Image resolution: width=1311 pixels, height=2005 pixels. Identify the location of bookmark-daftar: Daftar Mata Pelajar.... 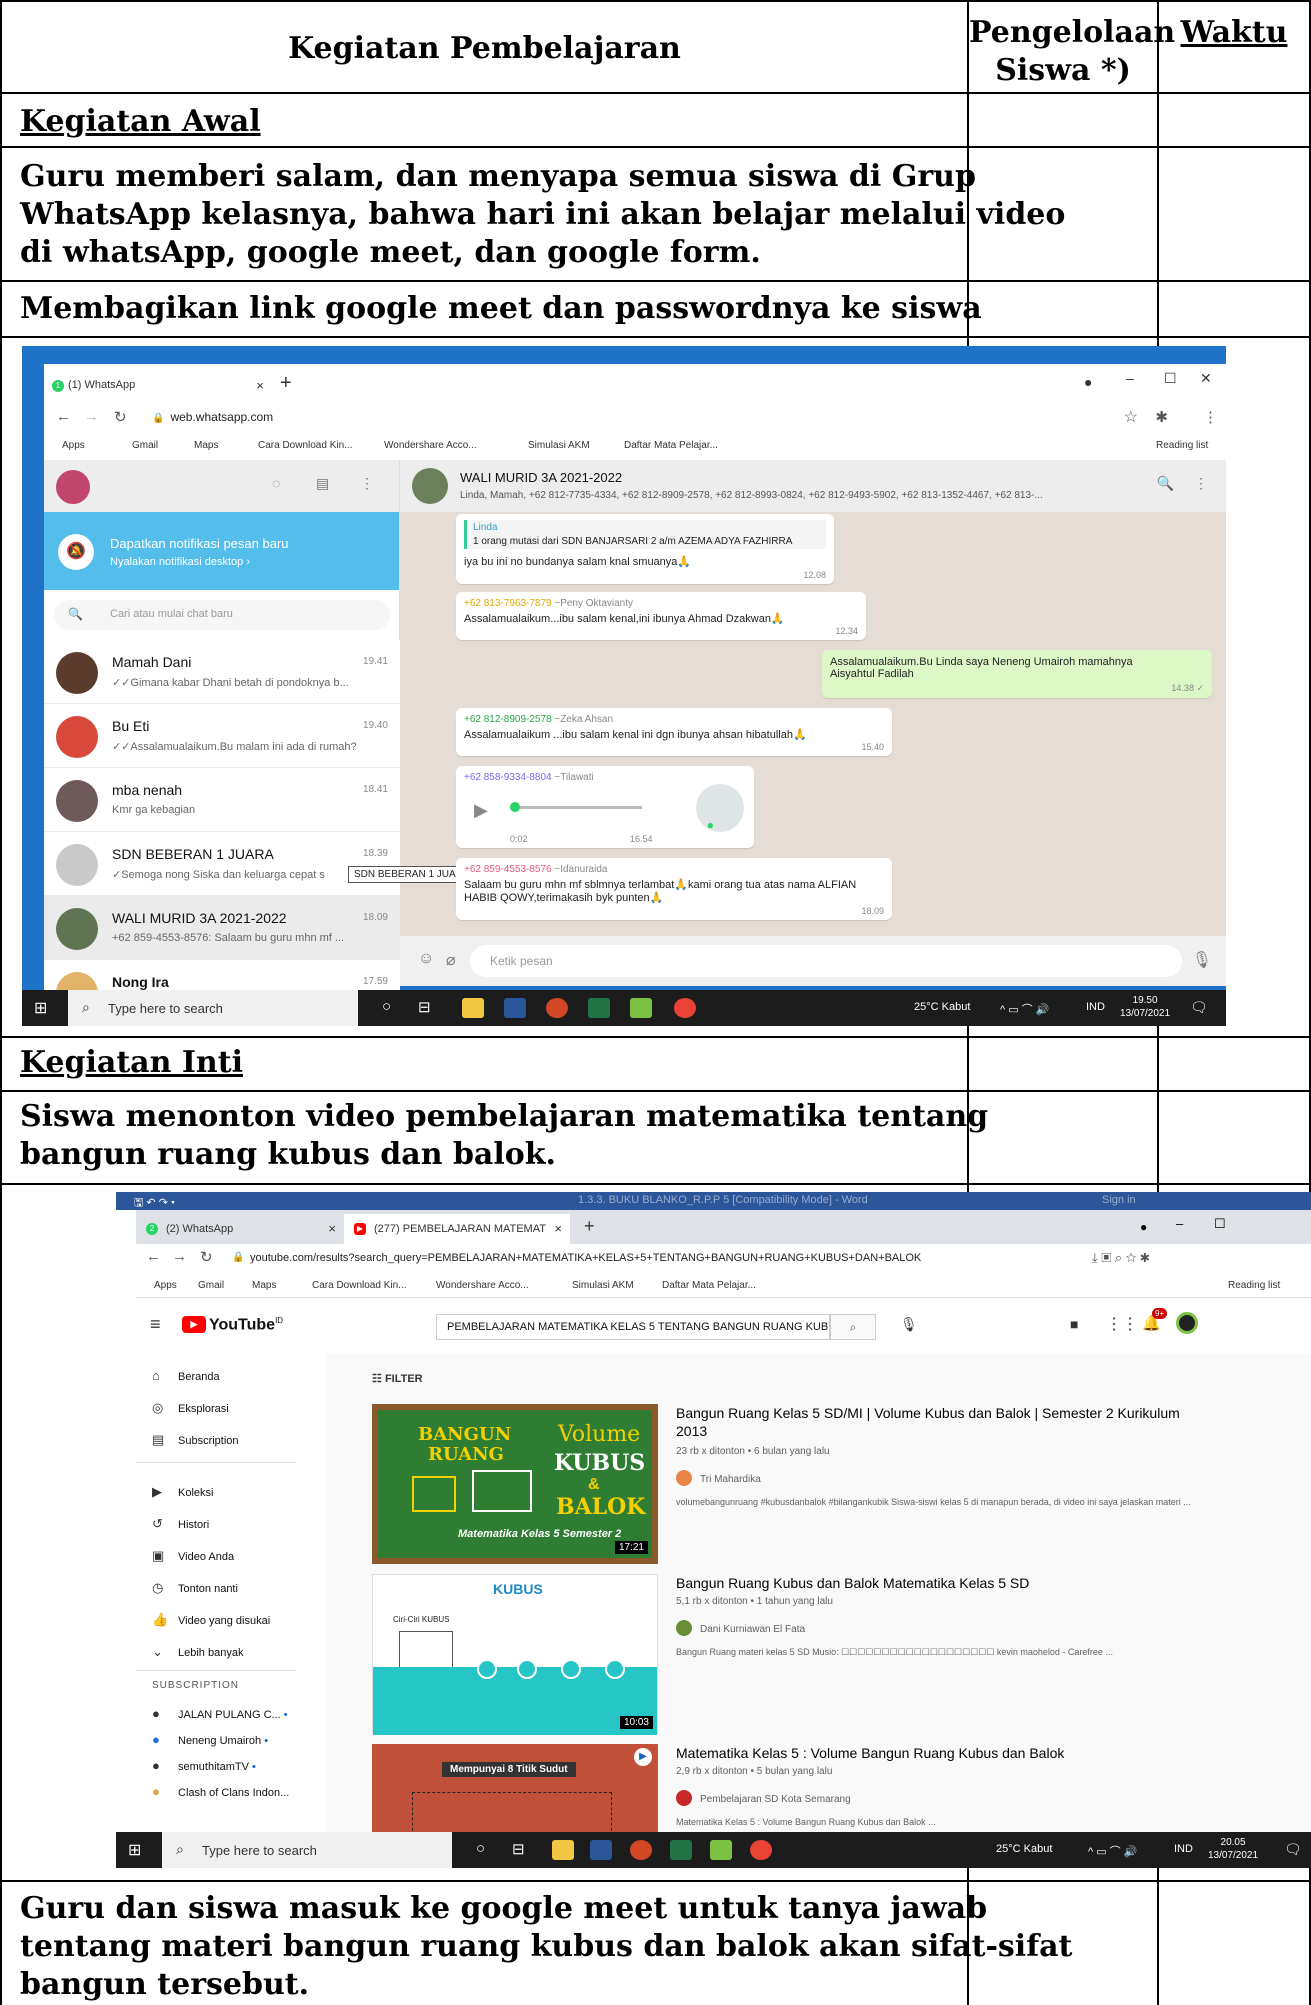
(671, 445).